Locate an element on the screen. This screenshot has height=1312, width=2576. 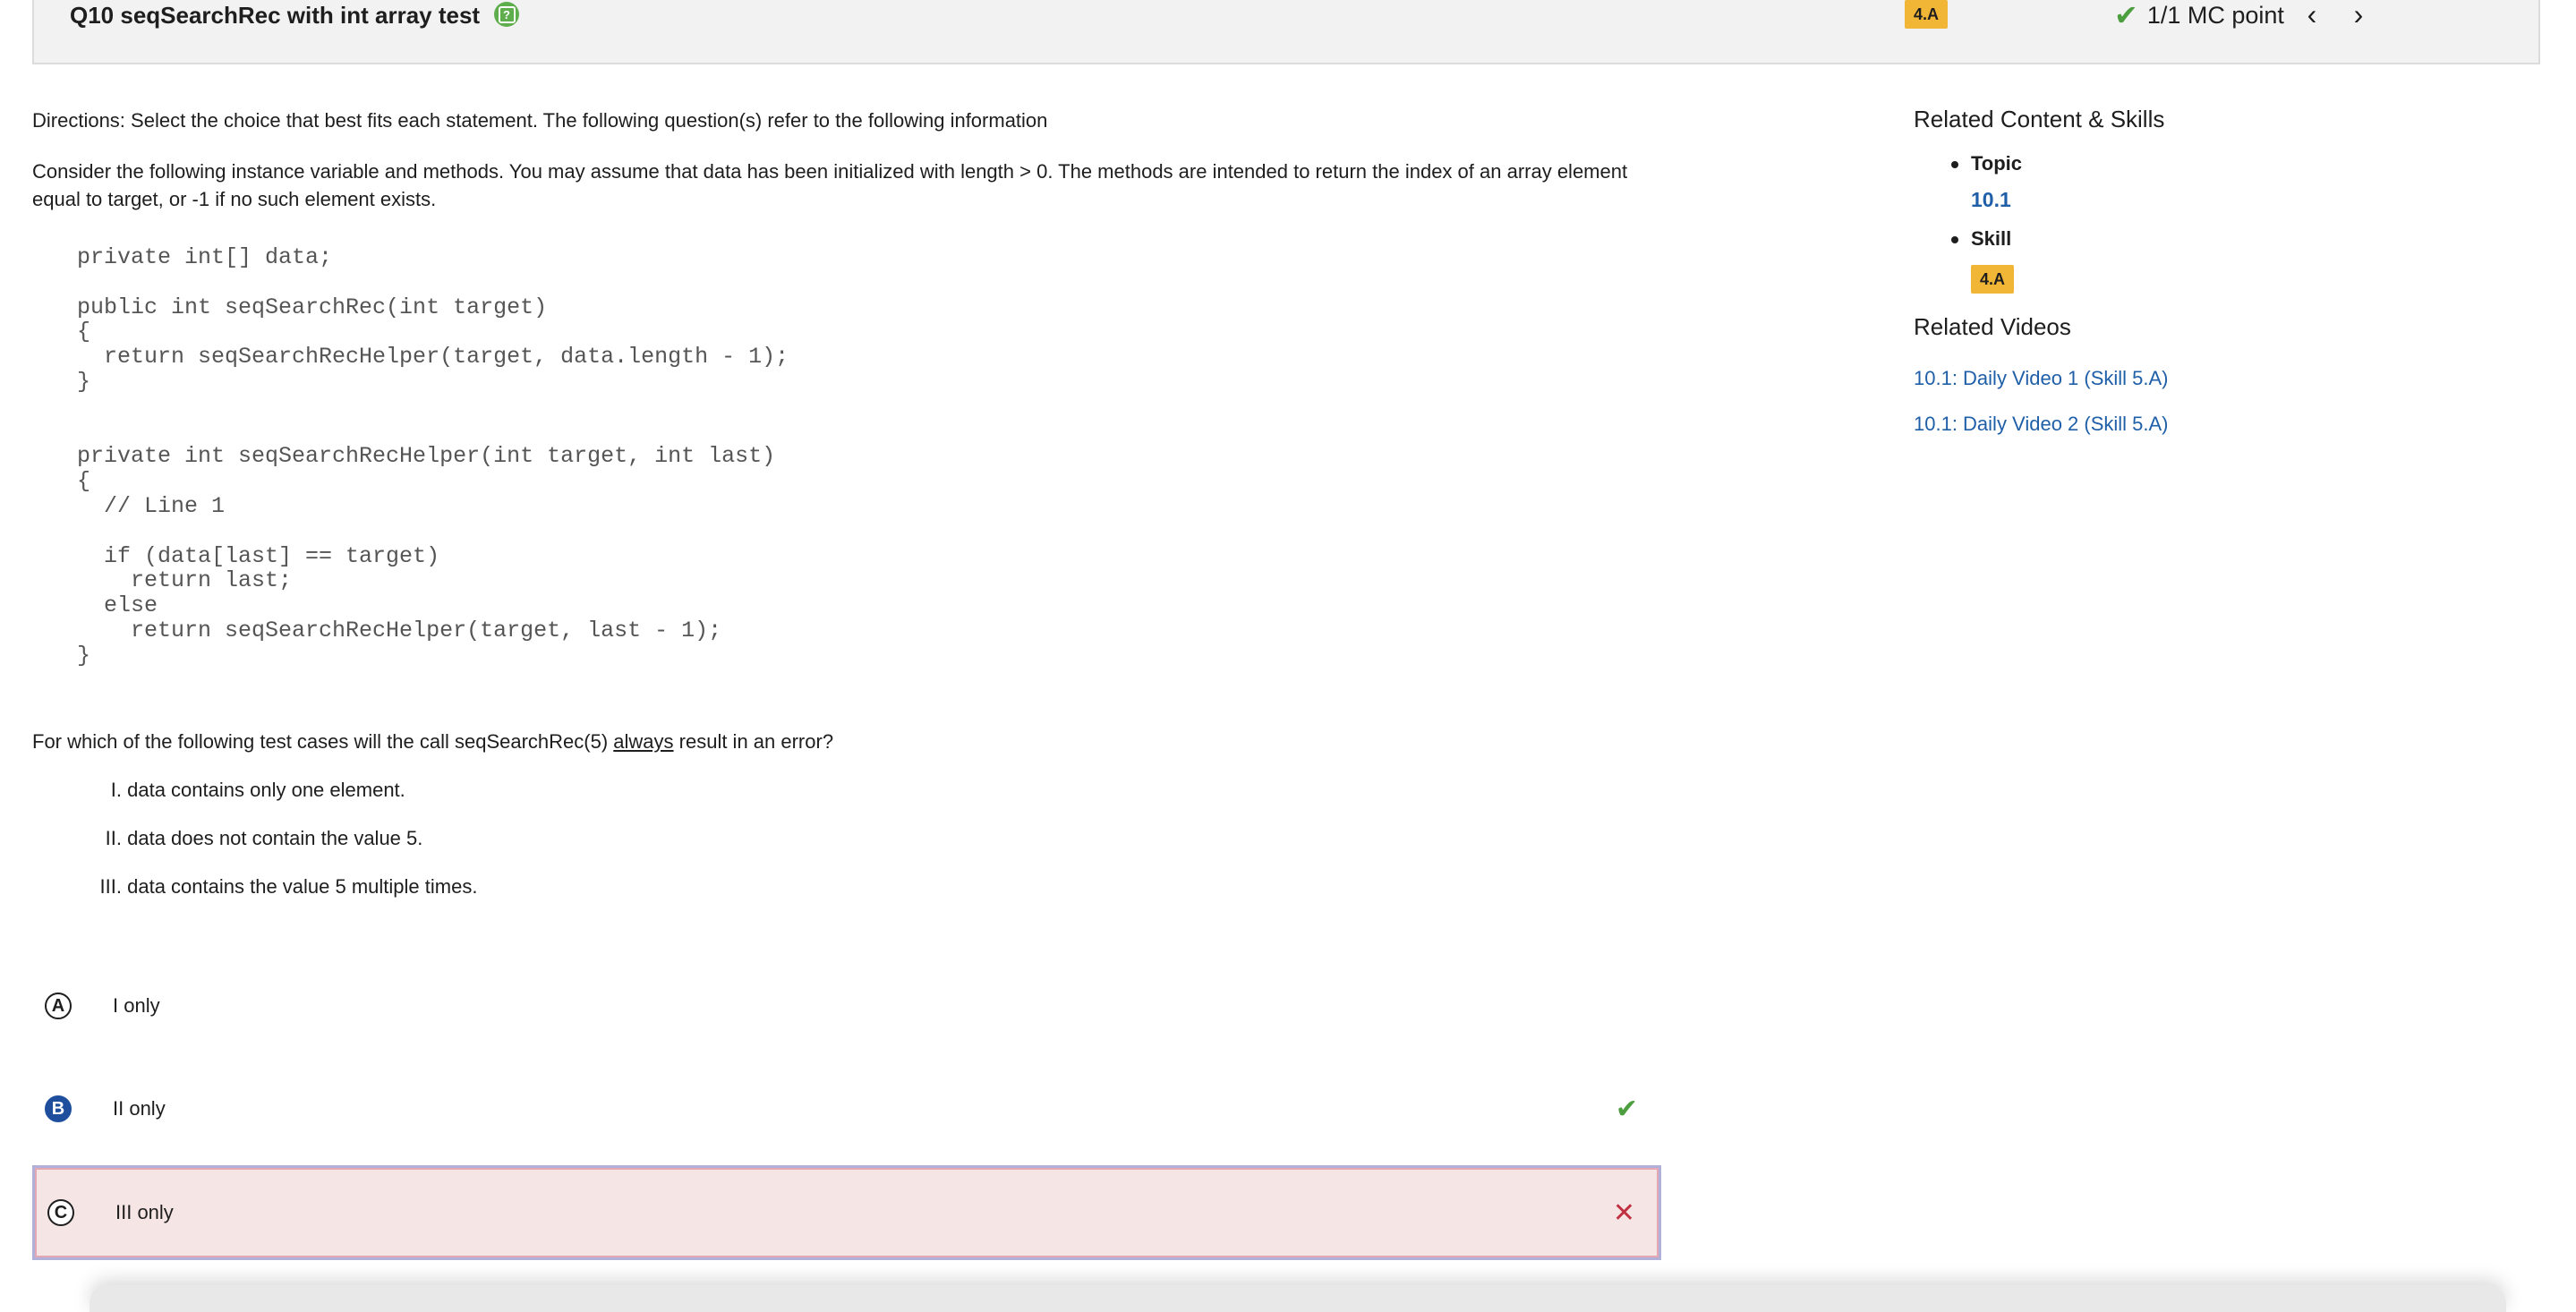
choice-text-a: I only is located at coordinates (136, 1005).